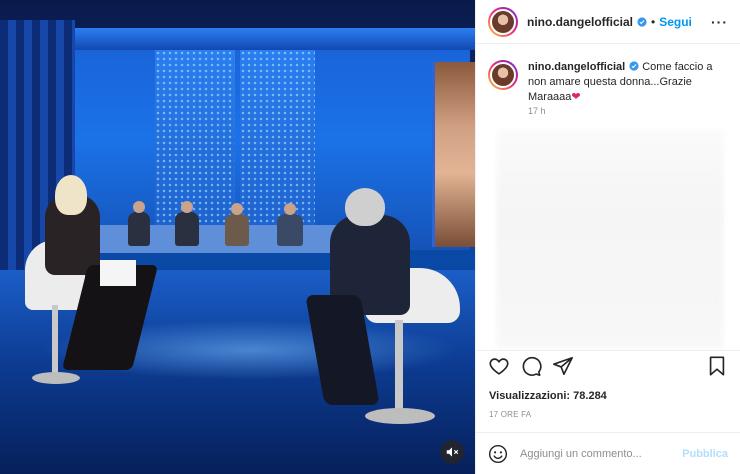 The width and height of the screenshot is (740, 474). I want to click on caption-time-ago: 17 h, so click(537, 111).